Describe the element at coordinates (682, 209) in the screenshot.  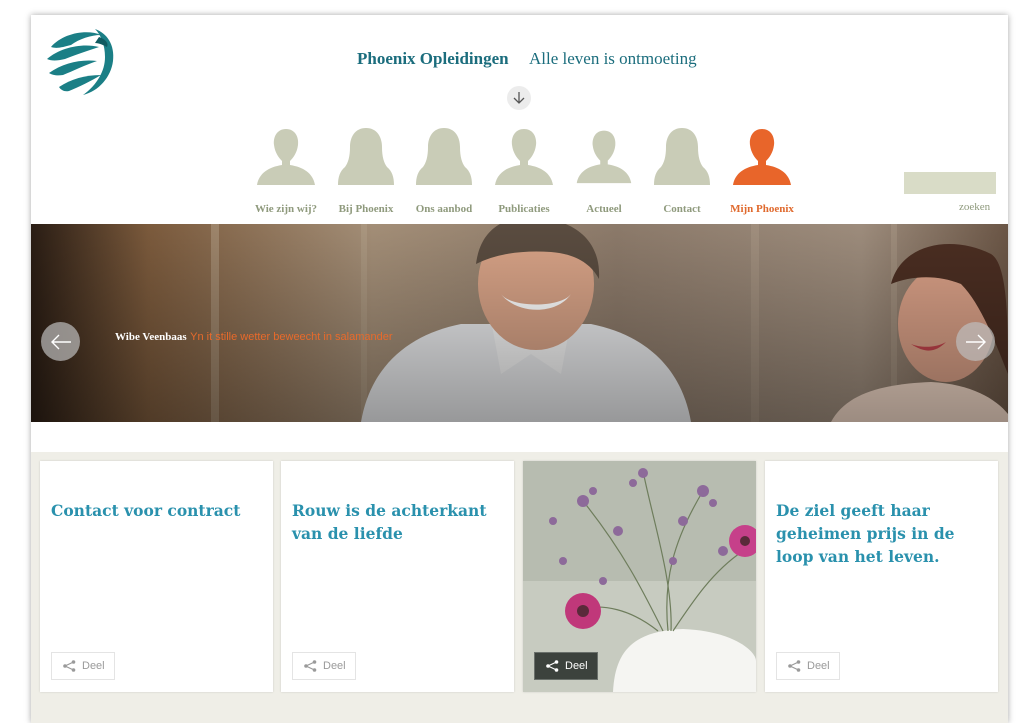
I see `nav-label: Contact` at that location.